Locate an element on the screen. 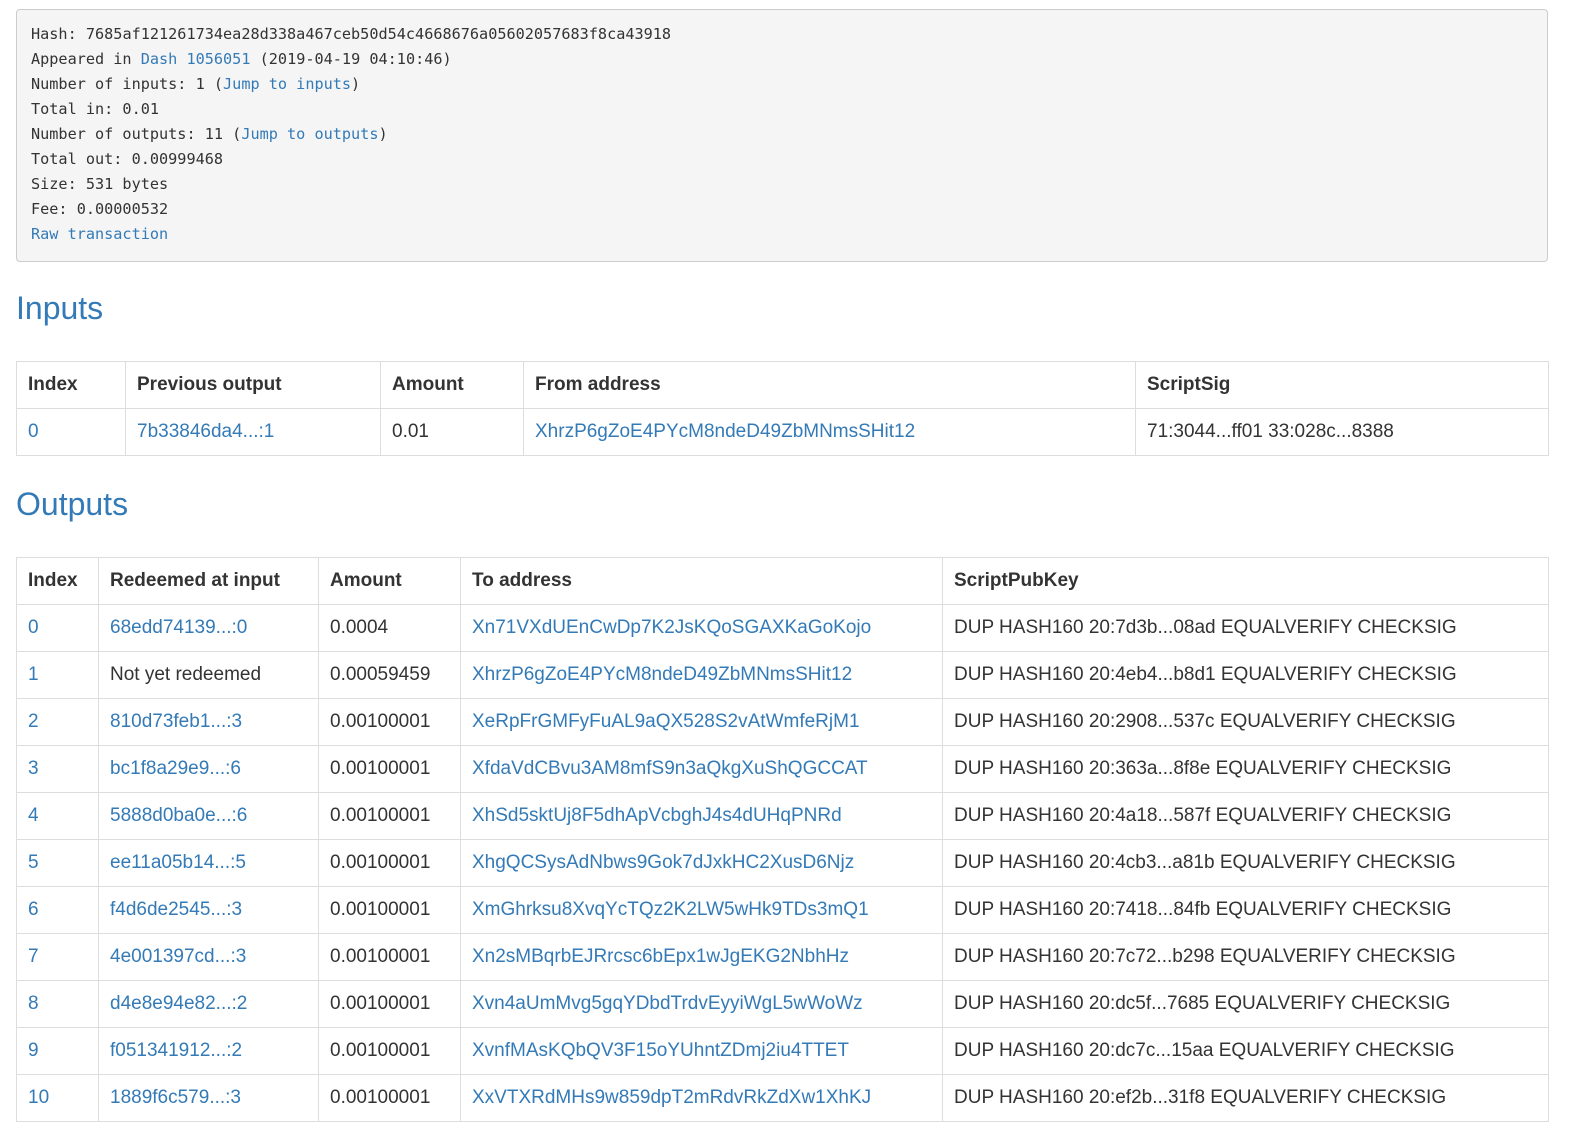 This screenshot has height=1122, width=1576. jump-to-inputs-link: Jump to inputs is located at coordinates (287, 84).